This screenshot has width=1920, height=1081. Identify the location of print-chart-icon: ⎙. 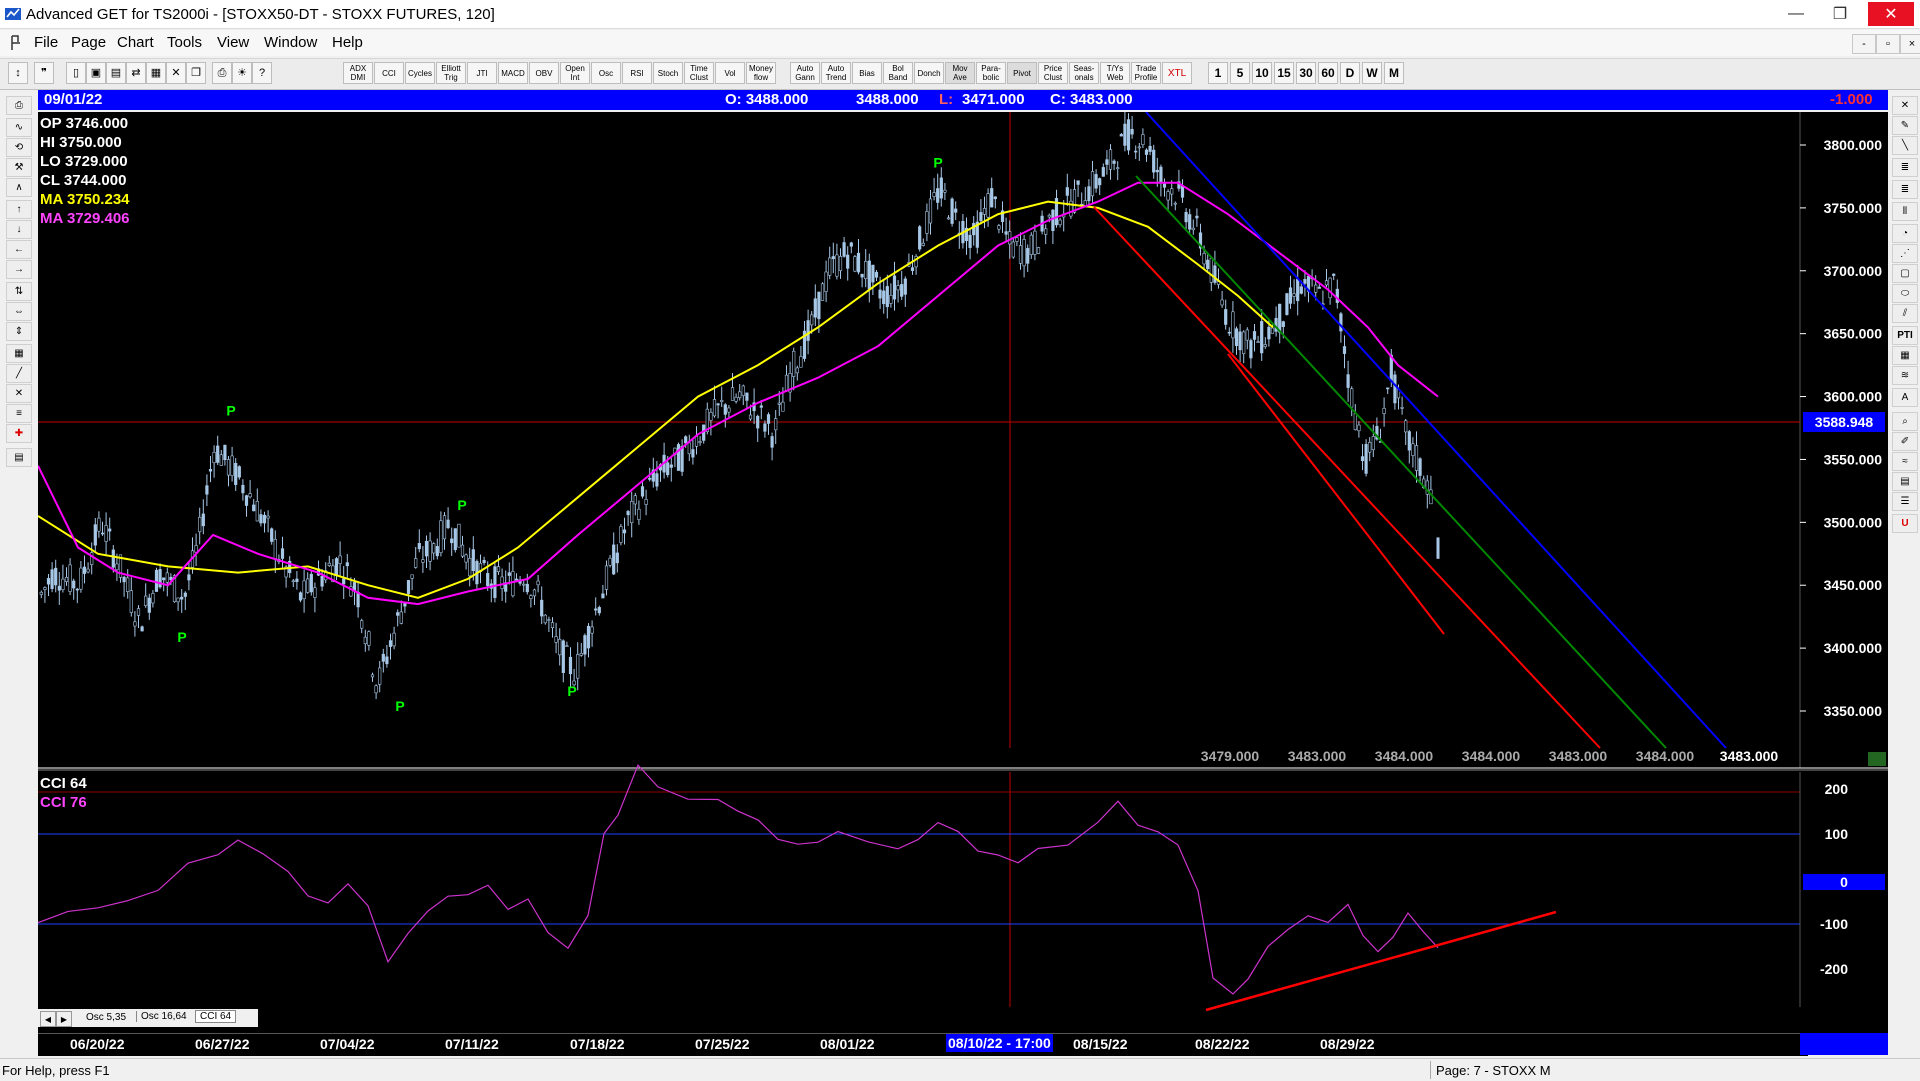
(19, 105).